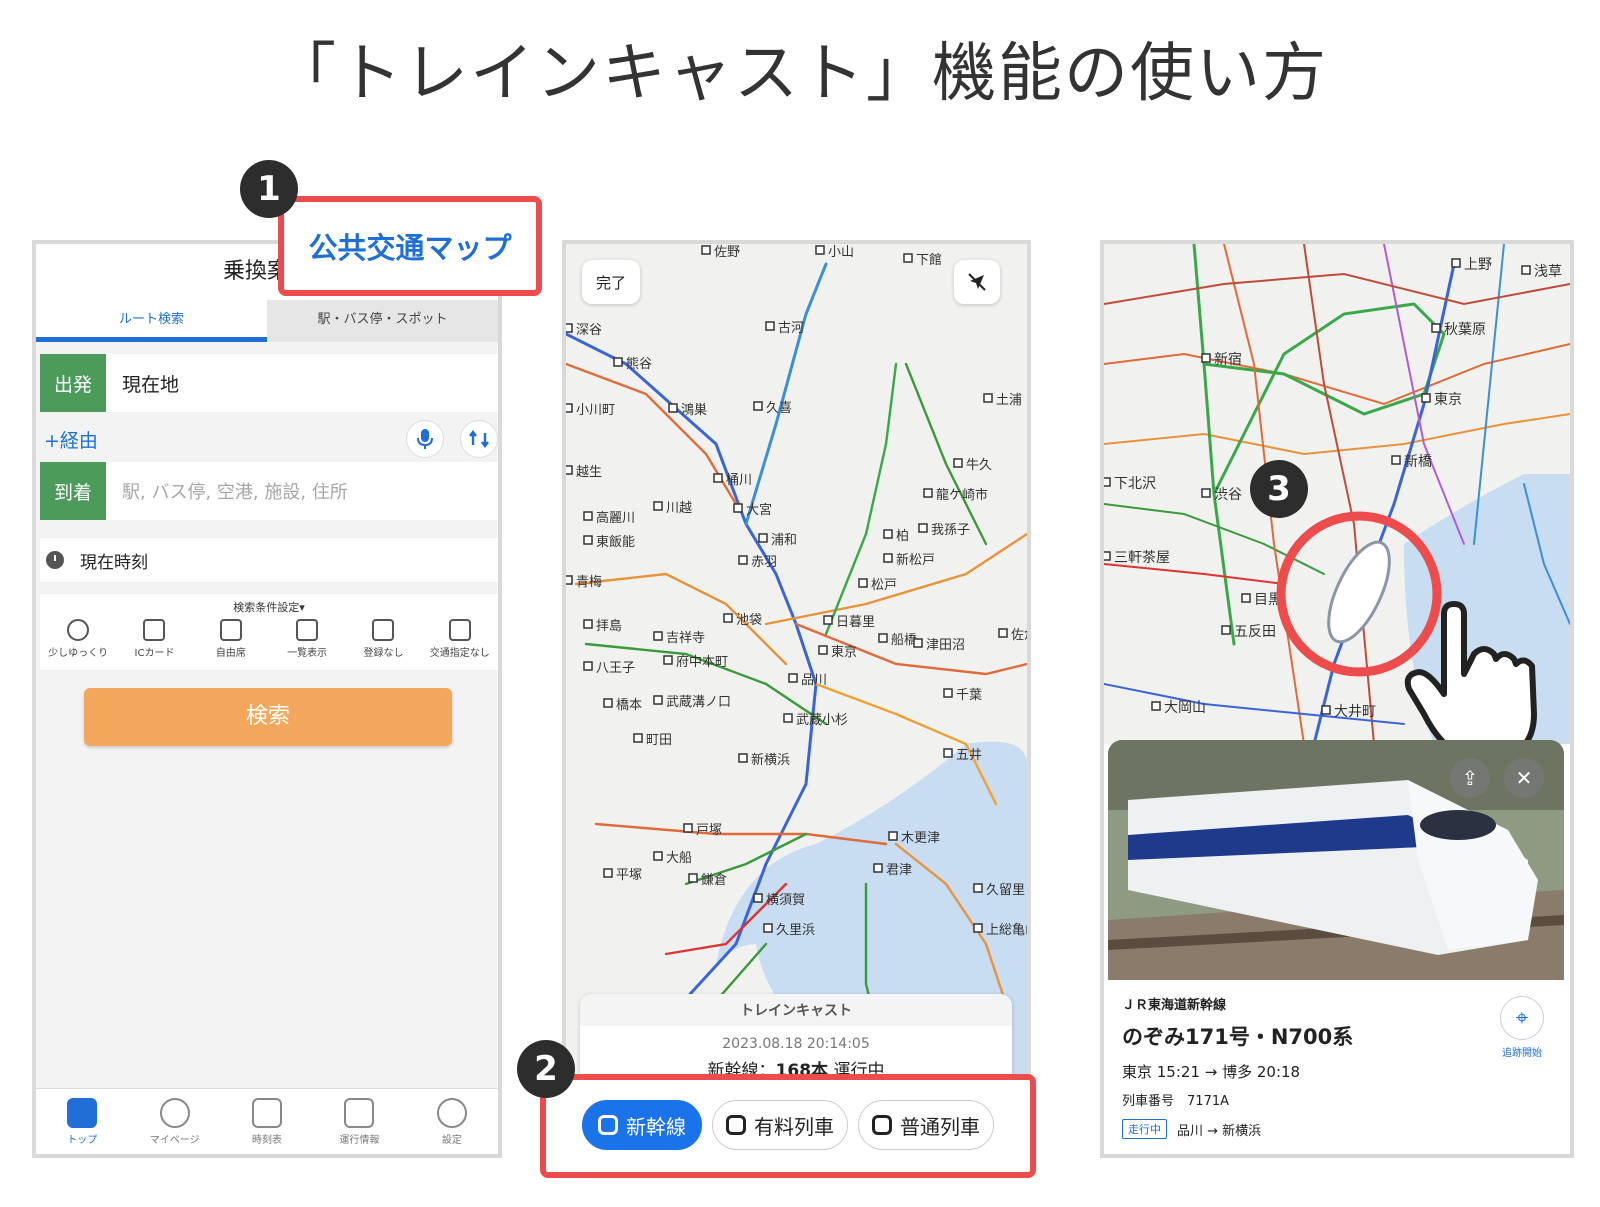 The width and height of the screenshot is (1600, 1207). I want to click on close-icon: ✕, so click(1524, 778).